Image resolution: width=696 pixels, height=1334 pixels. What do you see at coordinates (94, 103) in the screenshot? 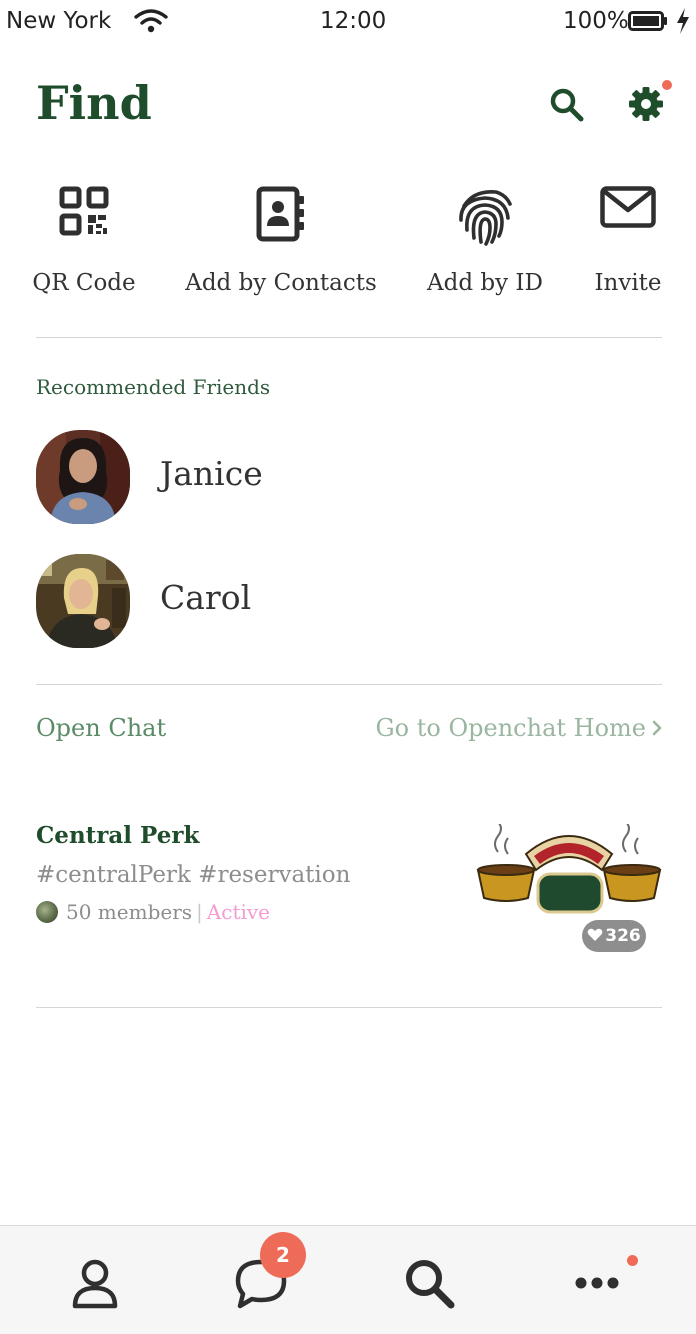
I see `page-title: Find` at bounding box center [94, 103].